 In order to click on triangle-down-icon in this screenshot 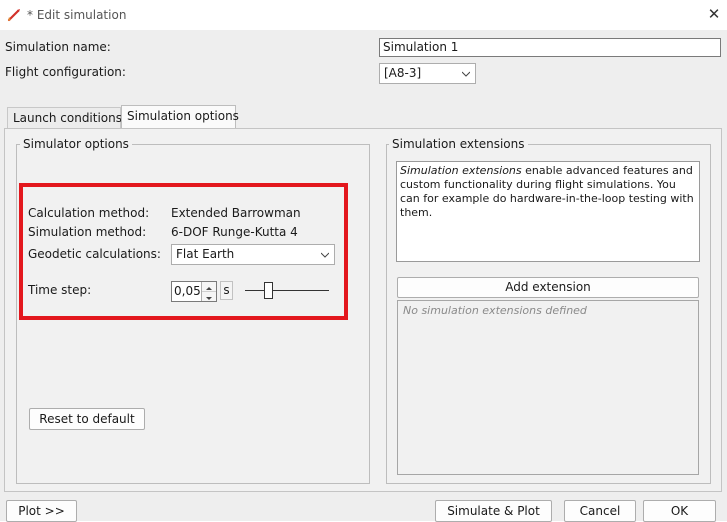, I will do `click(209, 298)`.